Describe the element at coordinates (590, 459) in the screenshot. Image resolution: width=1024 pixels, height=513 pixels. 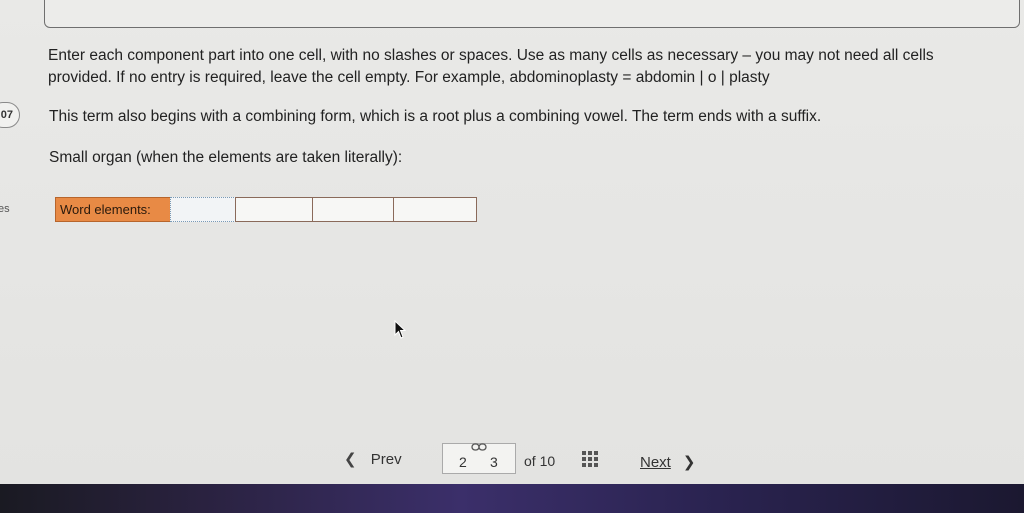
I see `grid-icon` at that location.